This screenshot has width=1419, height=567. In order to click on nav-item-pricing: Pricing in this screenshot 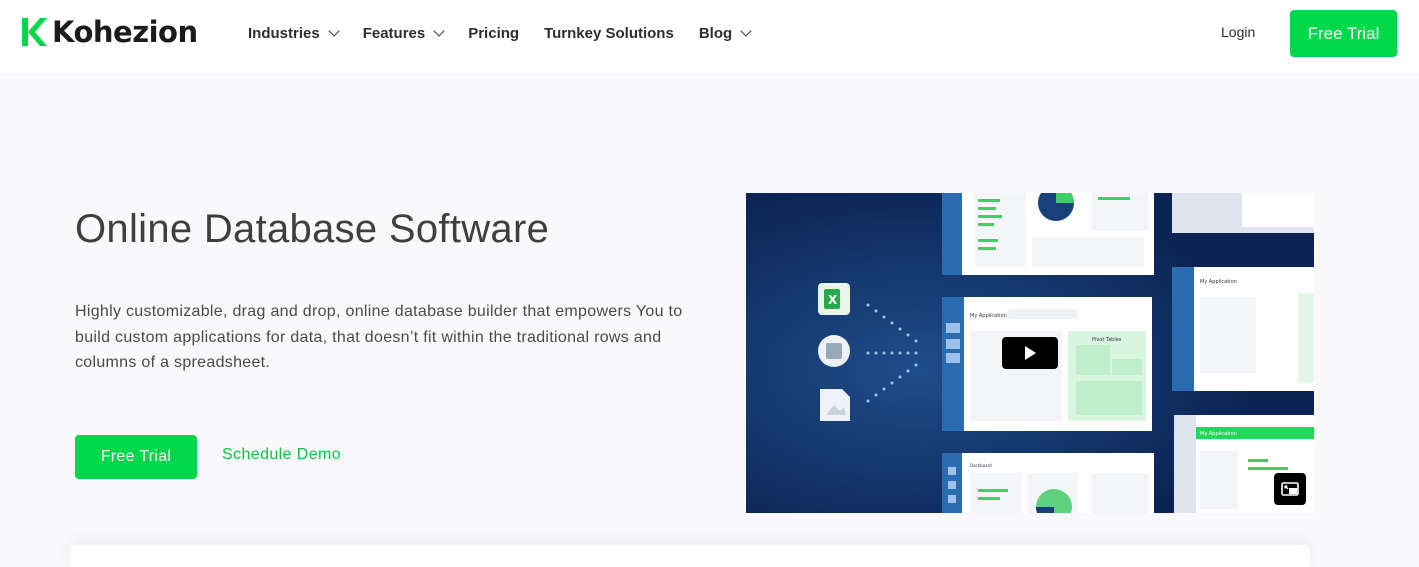, I will do `click(493, 33)`.